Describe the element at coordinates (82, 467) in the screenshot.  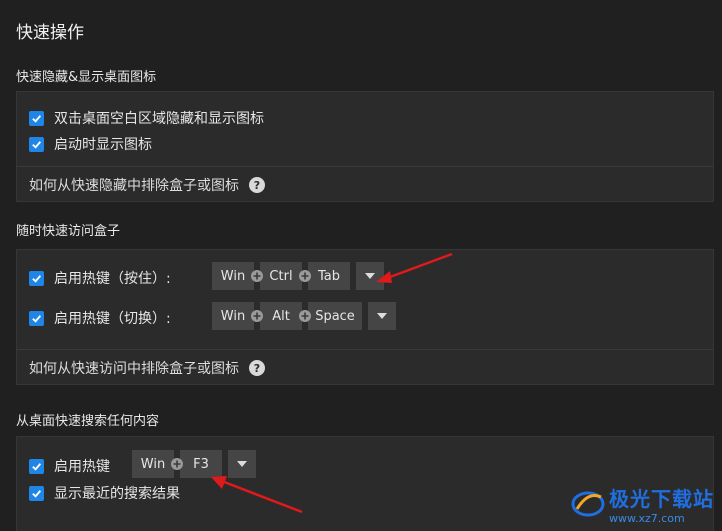
I see `option-label: 启用热键` at that location.